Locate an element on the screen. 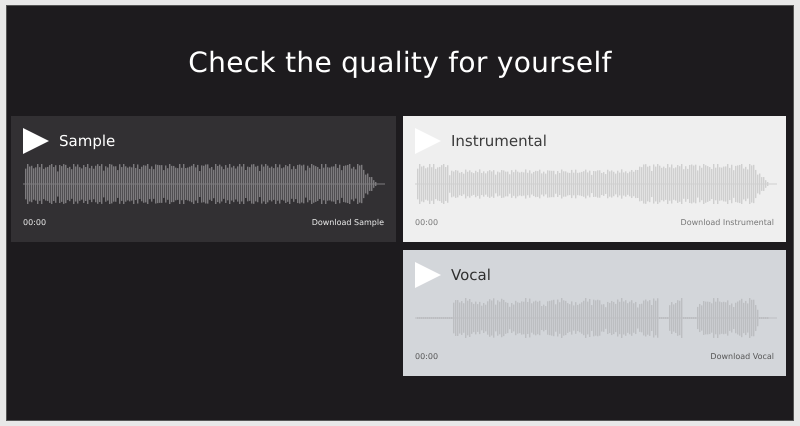 This screenshot has height=426, width=800. download-link: Download Sample is located at coordinates (348, 222).